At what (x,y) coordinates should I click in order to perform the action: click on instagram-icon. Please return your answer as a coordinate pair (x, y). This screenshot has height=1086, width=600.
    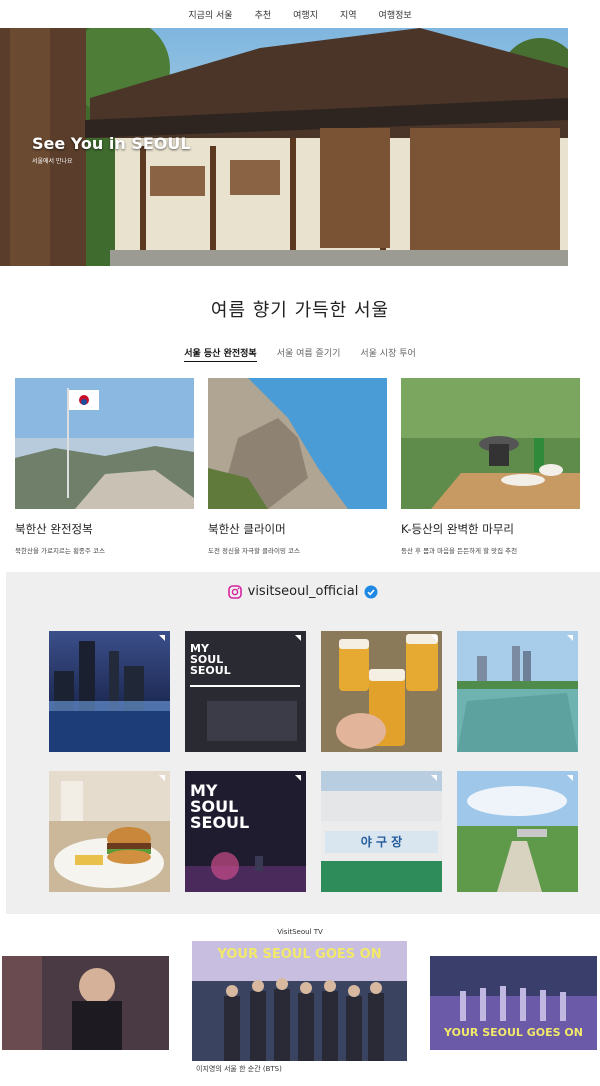
    Looking at the image, I should click on (234, 591).